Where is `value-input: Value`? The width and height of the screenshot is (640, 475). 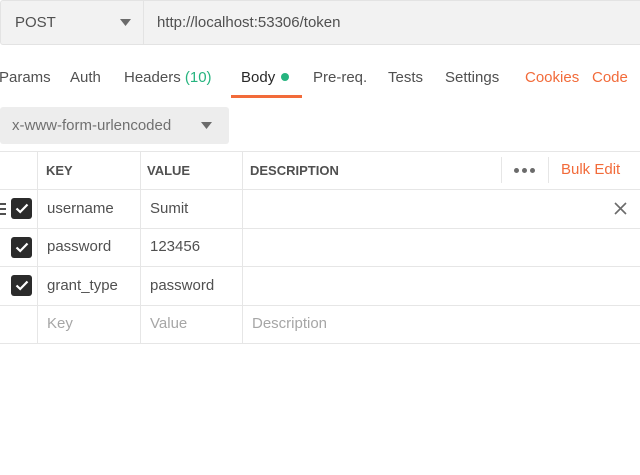 value-input: Value is located at coordinates (168, 323).